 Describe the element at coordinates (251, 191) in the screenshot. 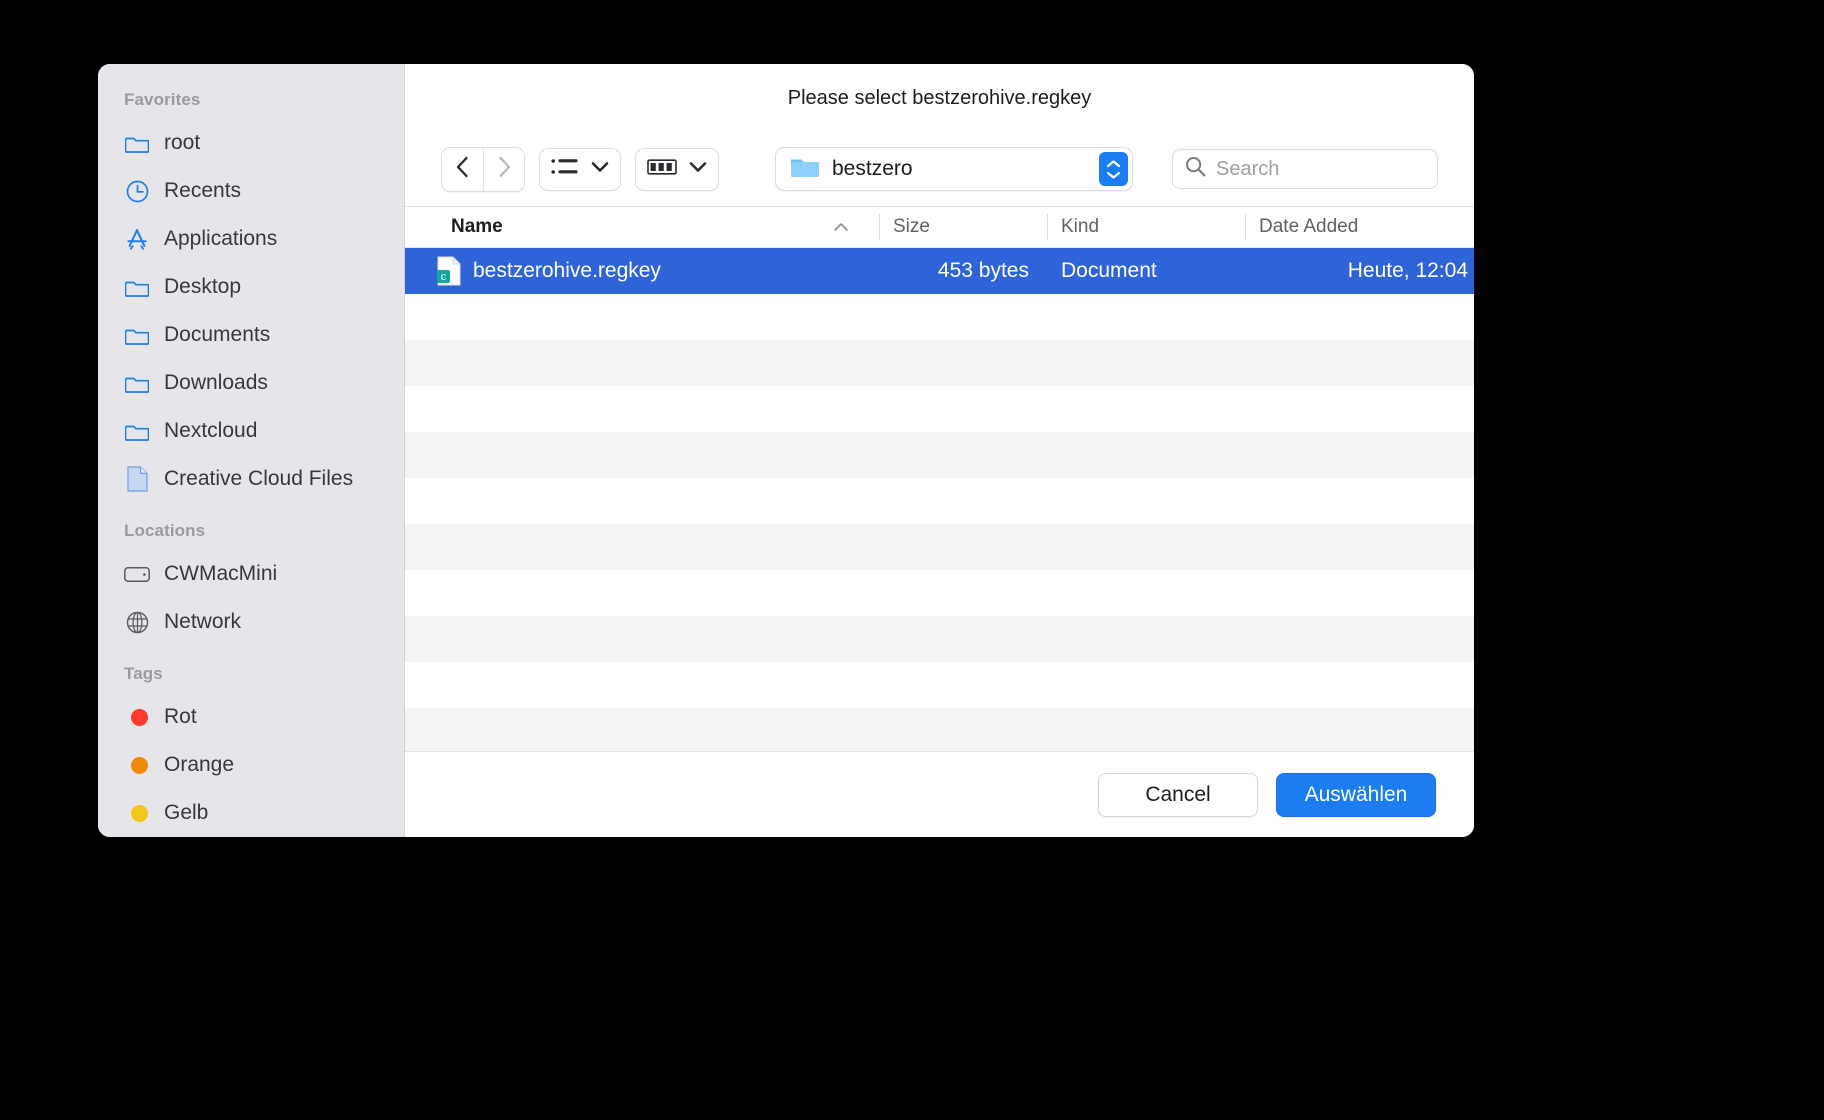

I see `sidebar-item-recents: Recents` at that location.